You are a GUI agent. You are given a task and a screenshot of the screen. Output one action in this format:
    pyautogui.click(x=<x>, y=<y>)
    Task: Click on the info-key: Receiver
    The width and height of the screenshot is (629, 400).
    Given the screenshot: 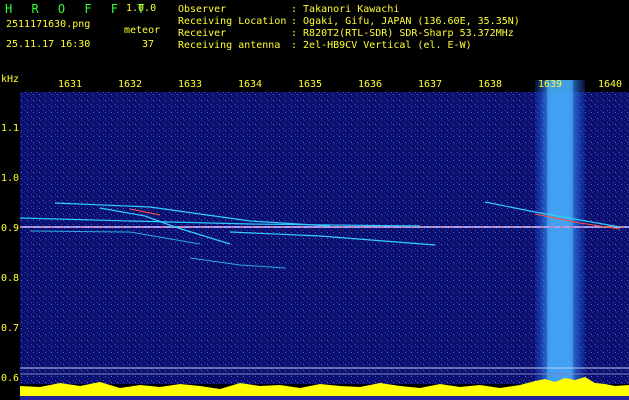 What is the action you would take?
    pyautogui.click(x=202, y=33)
    